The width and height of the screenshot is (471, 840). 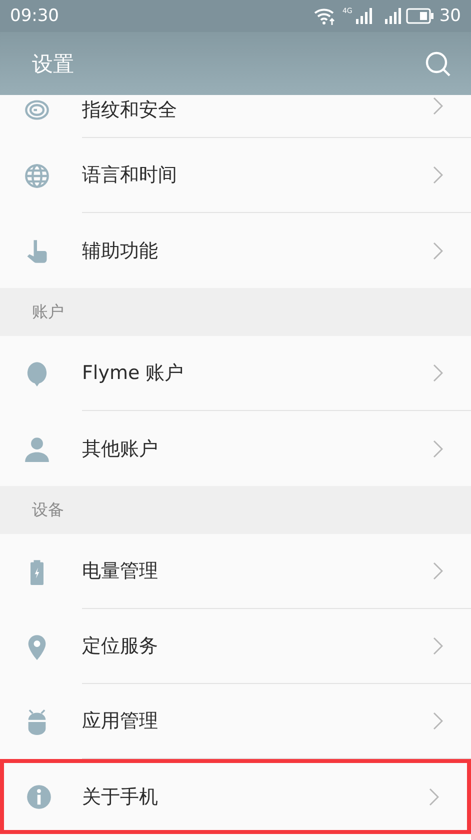 What do you see at coordinates (130, 110) in the screenshot?
I see `item-label: 指纹和安全` at bounding box center [130, 110].